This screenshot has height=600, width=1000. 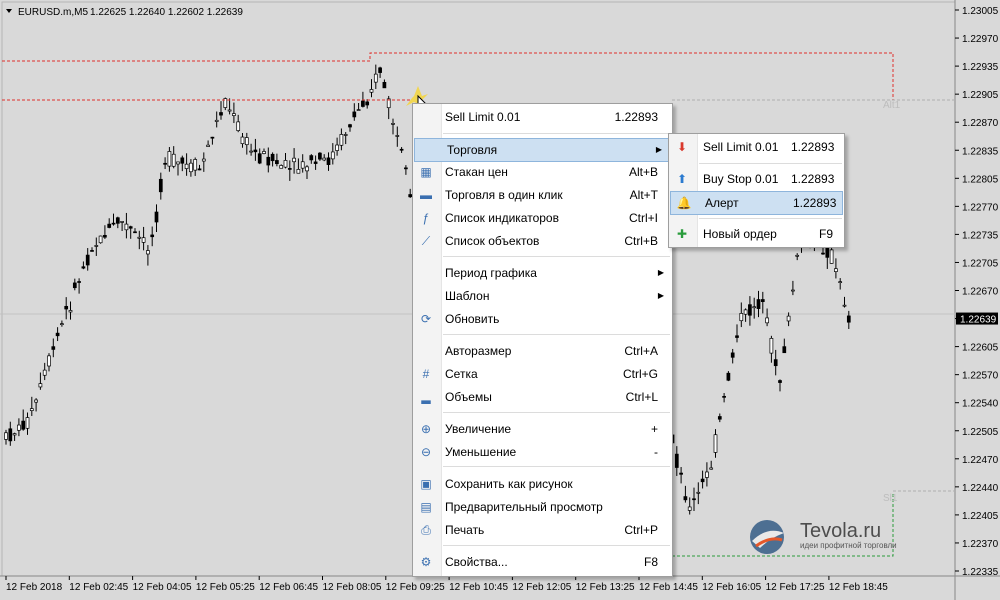 I want to click on menu-item-12: ⊕ Увеличение +, so click(x=542, y=429).